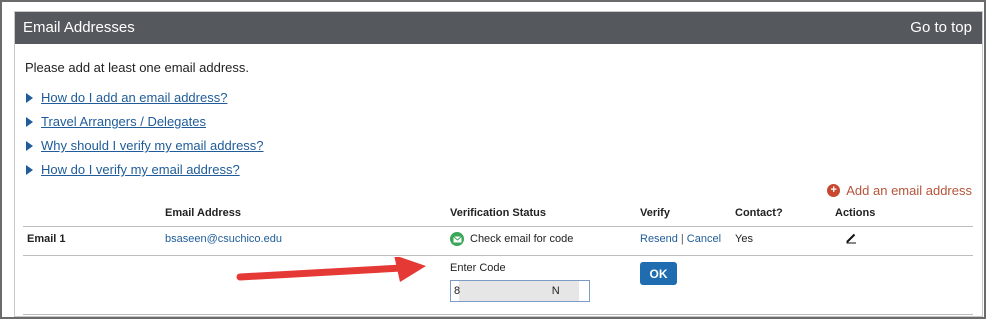 The width and height of the screenshot is (986, 319). Describe the element at coordinates (134, 97) in the screenshot. I see `help-link-label: How do I add an email address?` at that location.